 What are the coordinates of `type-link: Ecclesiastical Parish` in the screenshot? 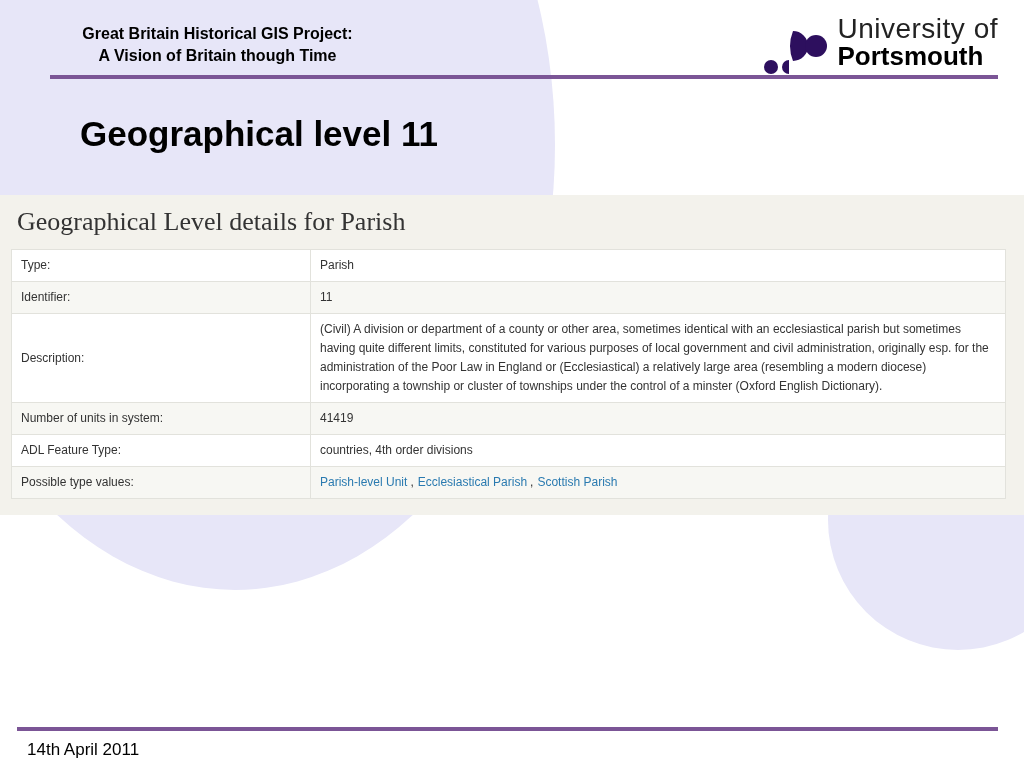 It's located at (472, 482).